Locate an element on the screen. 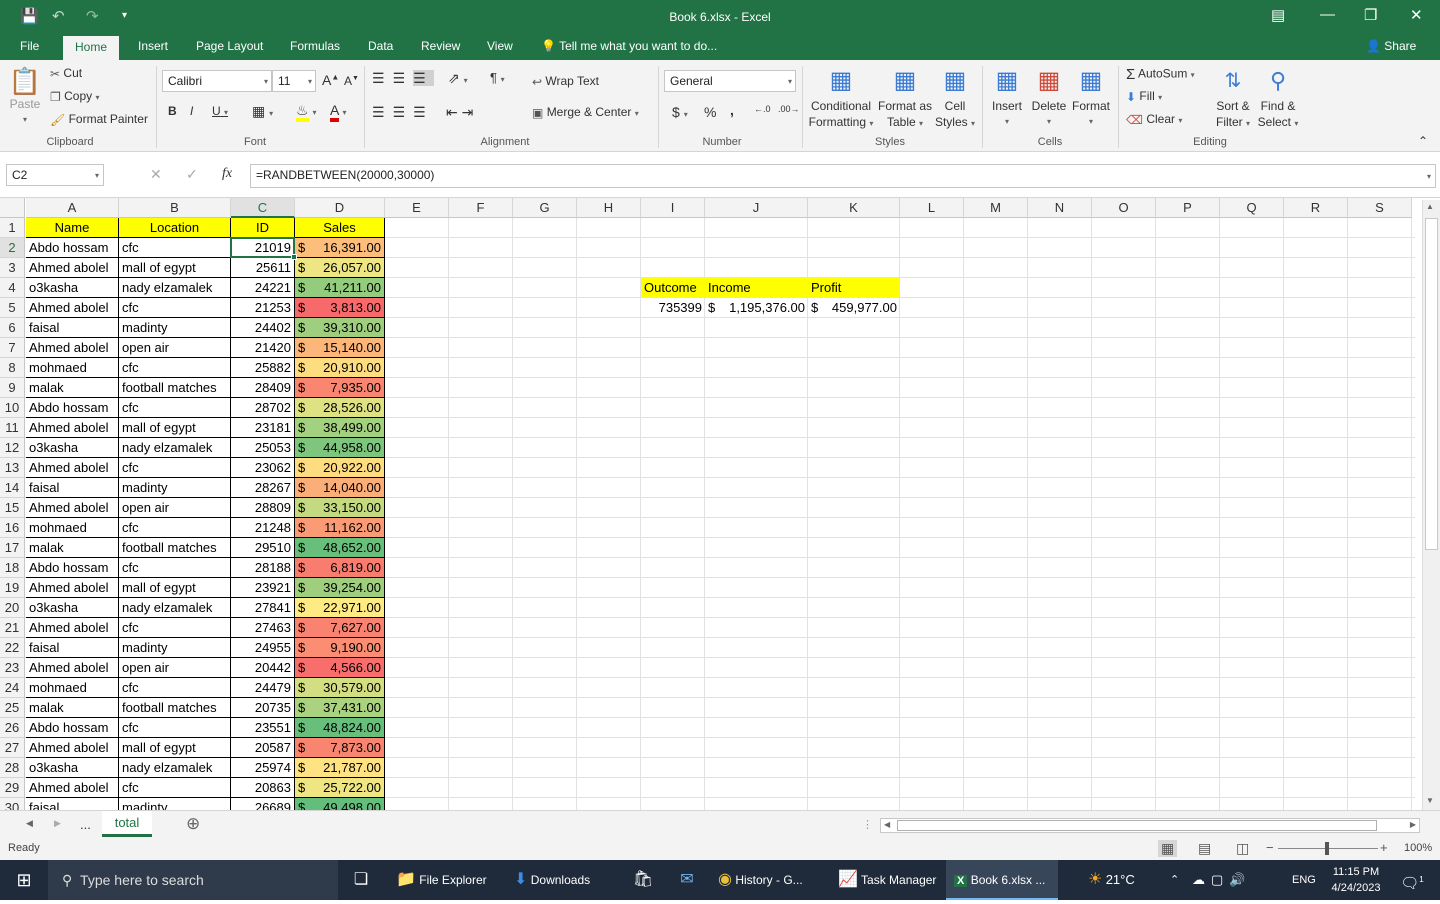 This screenshot has height=904, width=1440. tab-view: View is located at coordinates (500, 46).